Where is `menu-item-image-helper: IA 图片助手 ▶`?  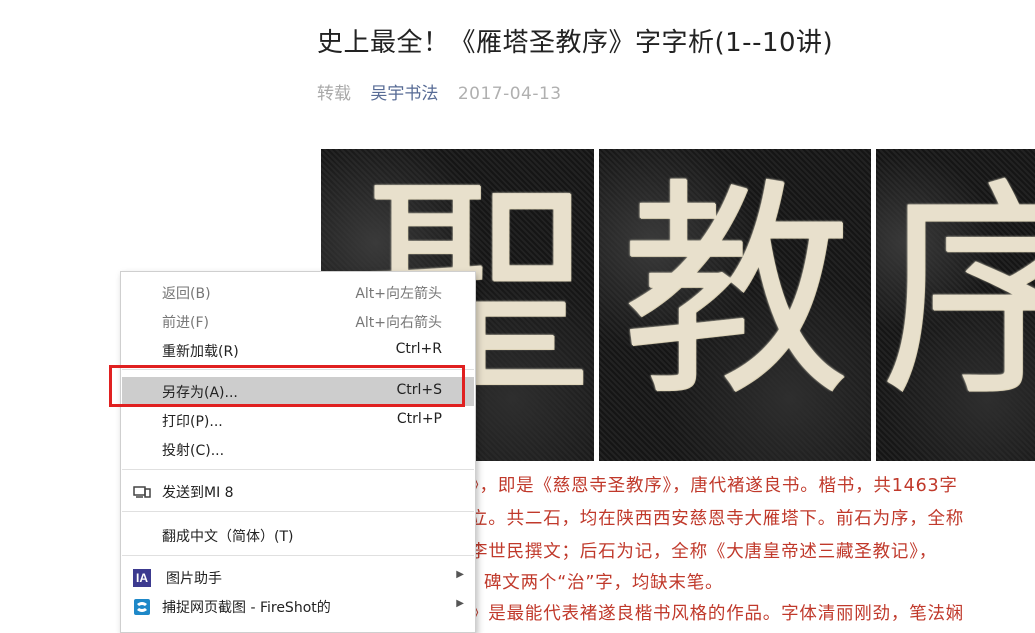 menu-item-image-helper: IA 图片助手 ▶ is located at coordinates (298, 577).